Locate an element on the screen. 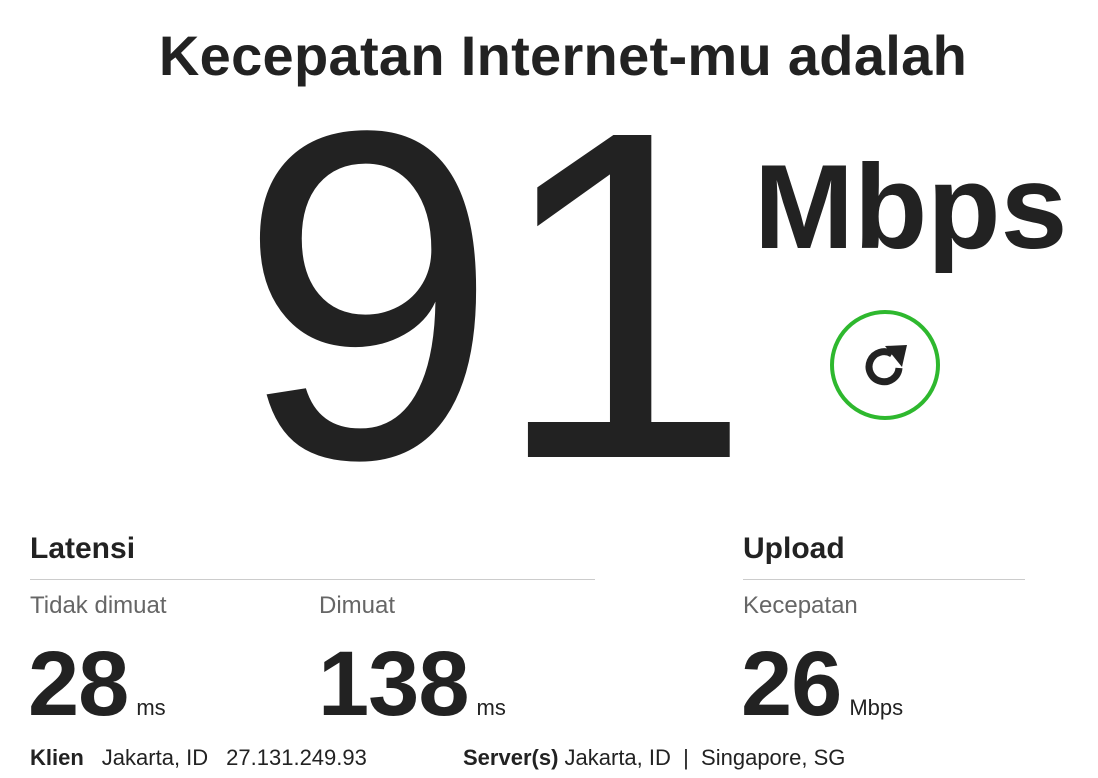  latency-unloaded-unit: ms is located at coordinates (151, 707).